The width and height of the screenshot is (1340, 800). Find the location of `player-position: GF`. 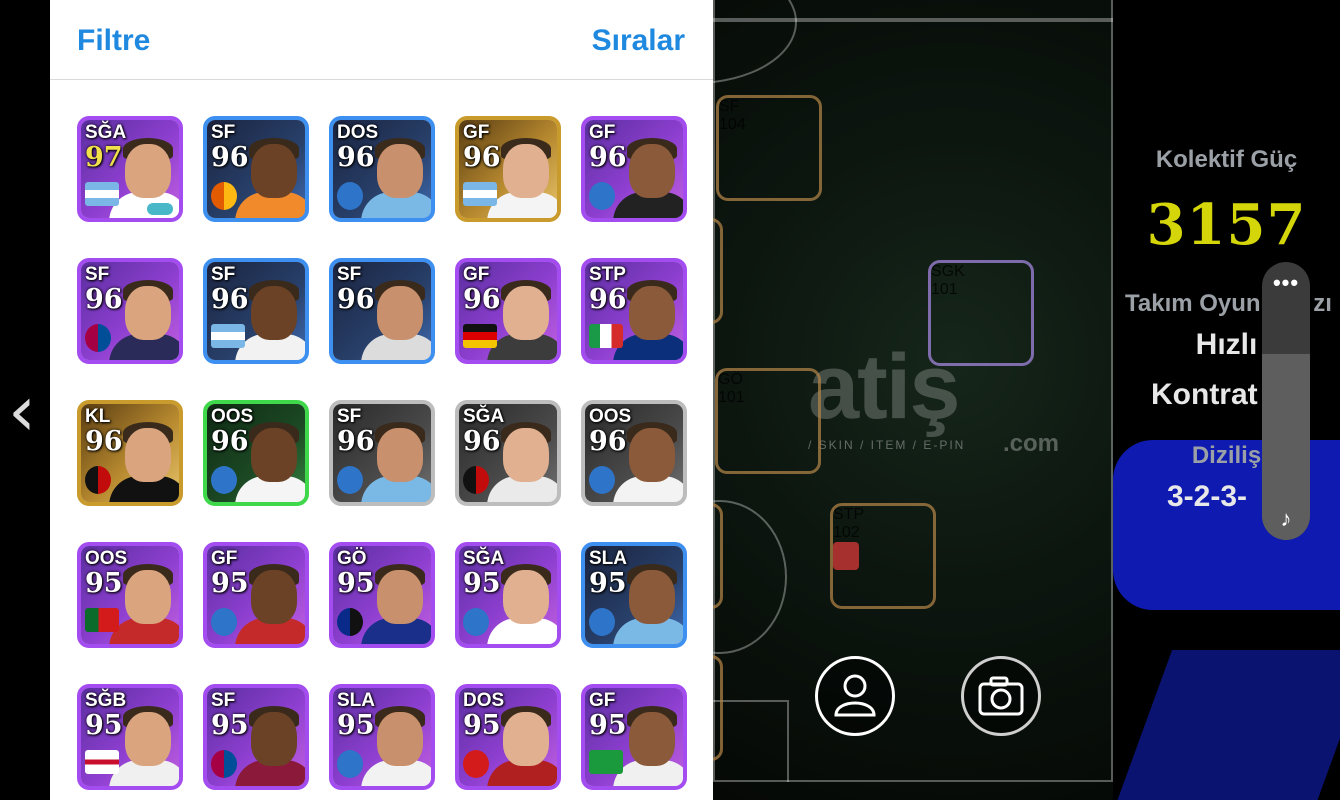

player-position: GF is located at coordinates (602, 700).